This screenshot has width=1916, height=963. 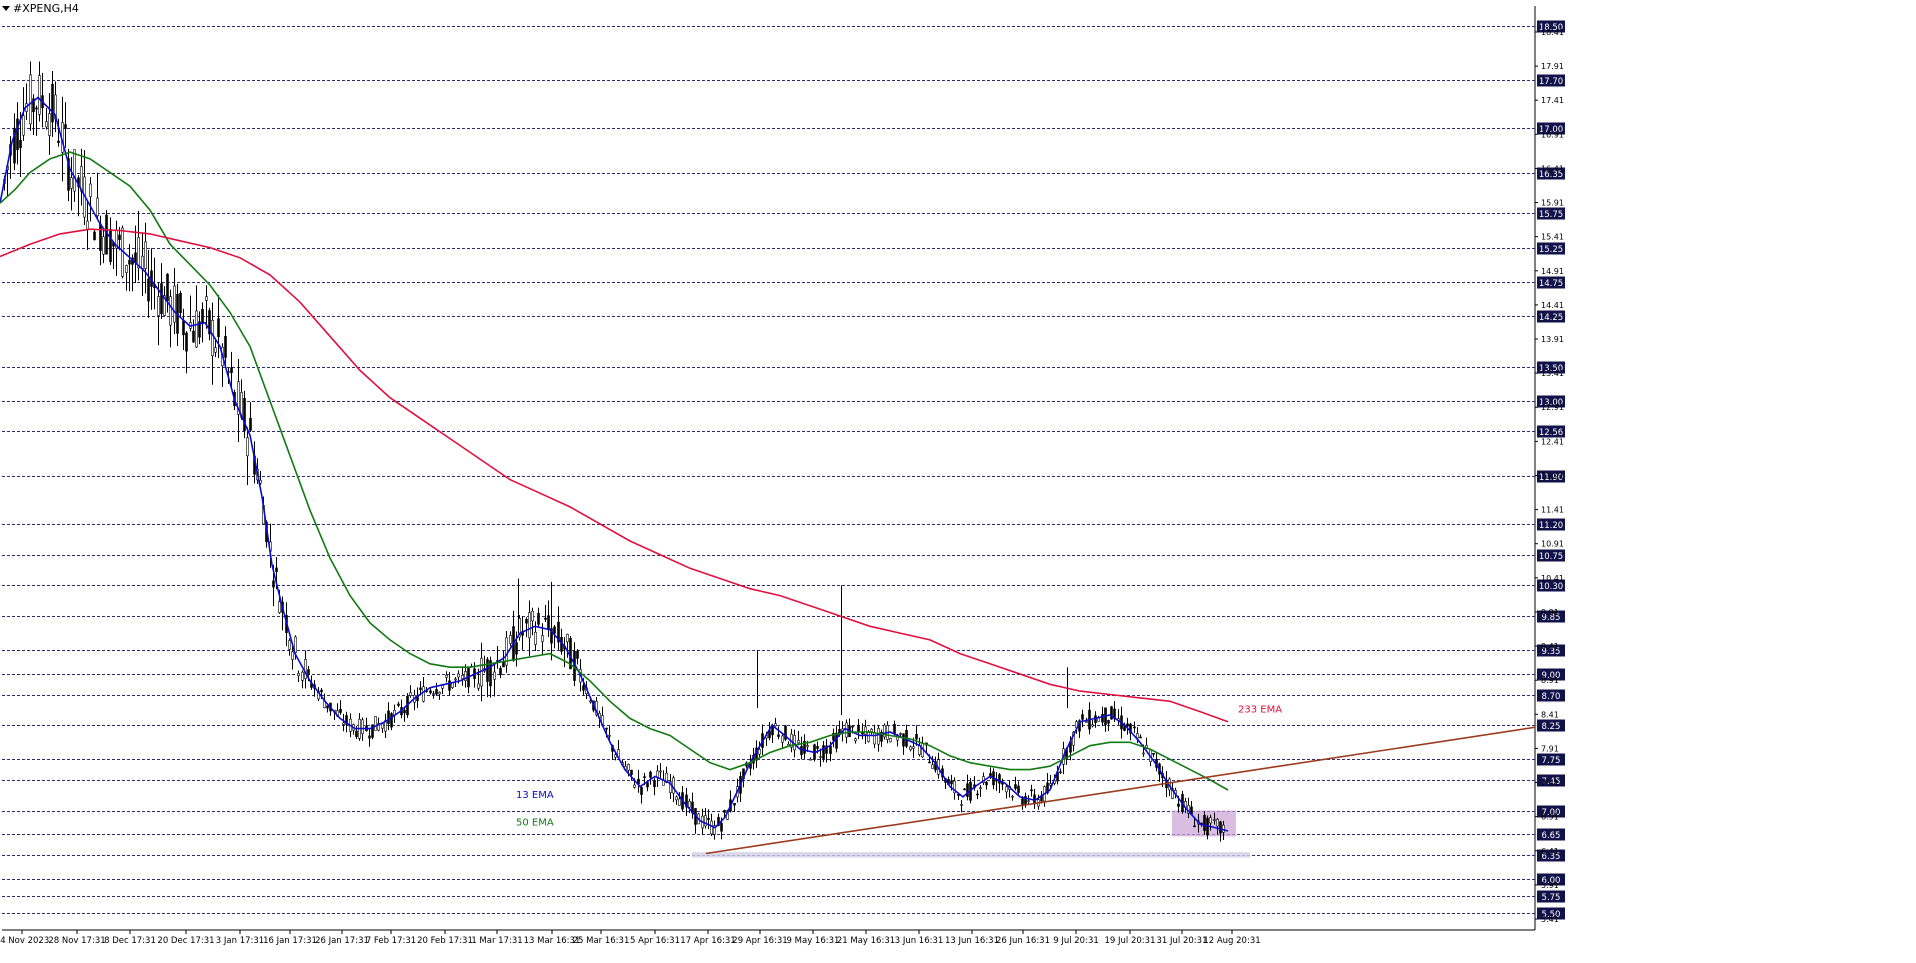 What do you see at coordinates (1552, 32) in the screenshot?
I see `y-tick-label: 18.41` at bounding box center [1552, 32].